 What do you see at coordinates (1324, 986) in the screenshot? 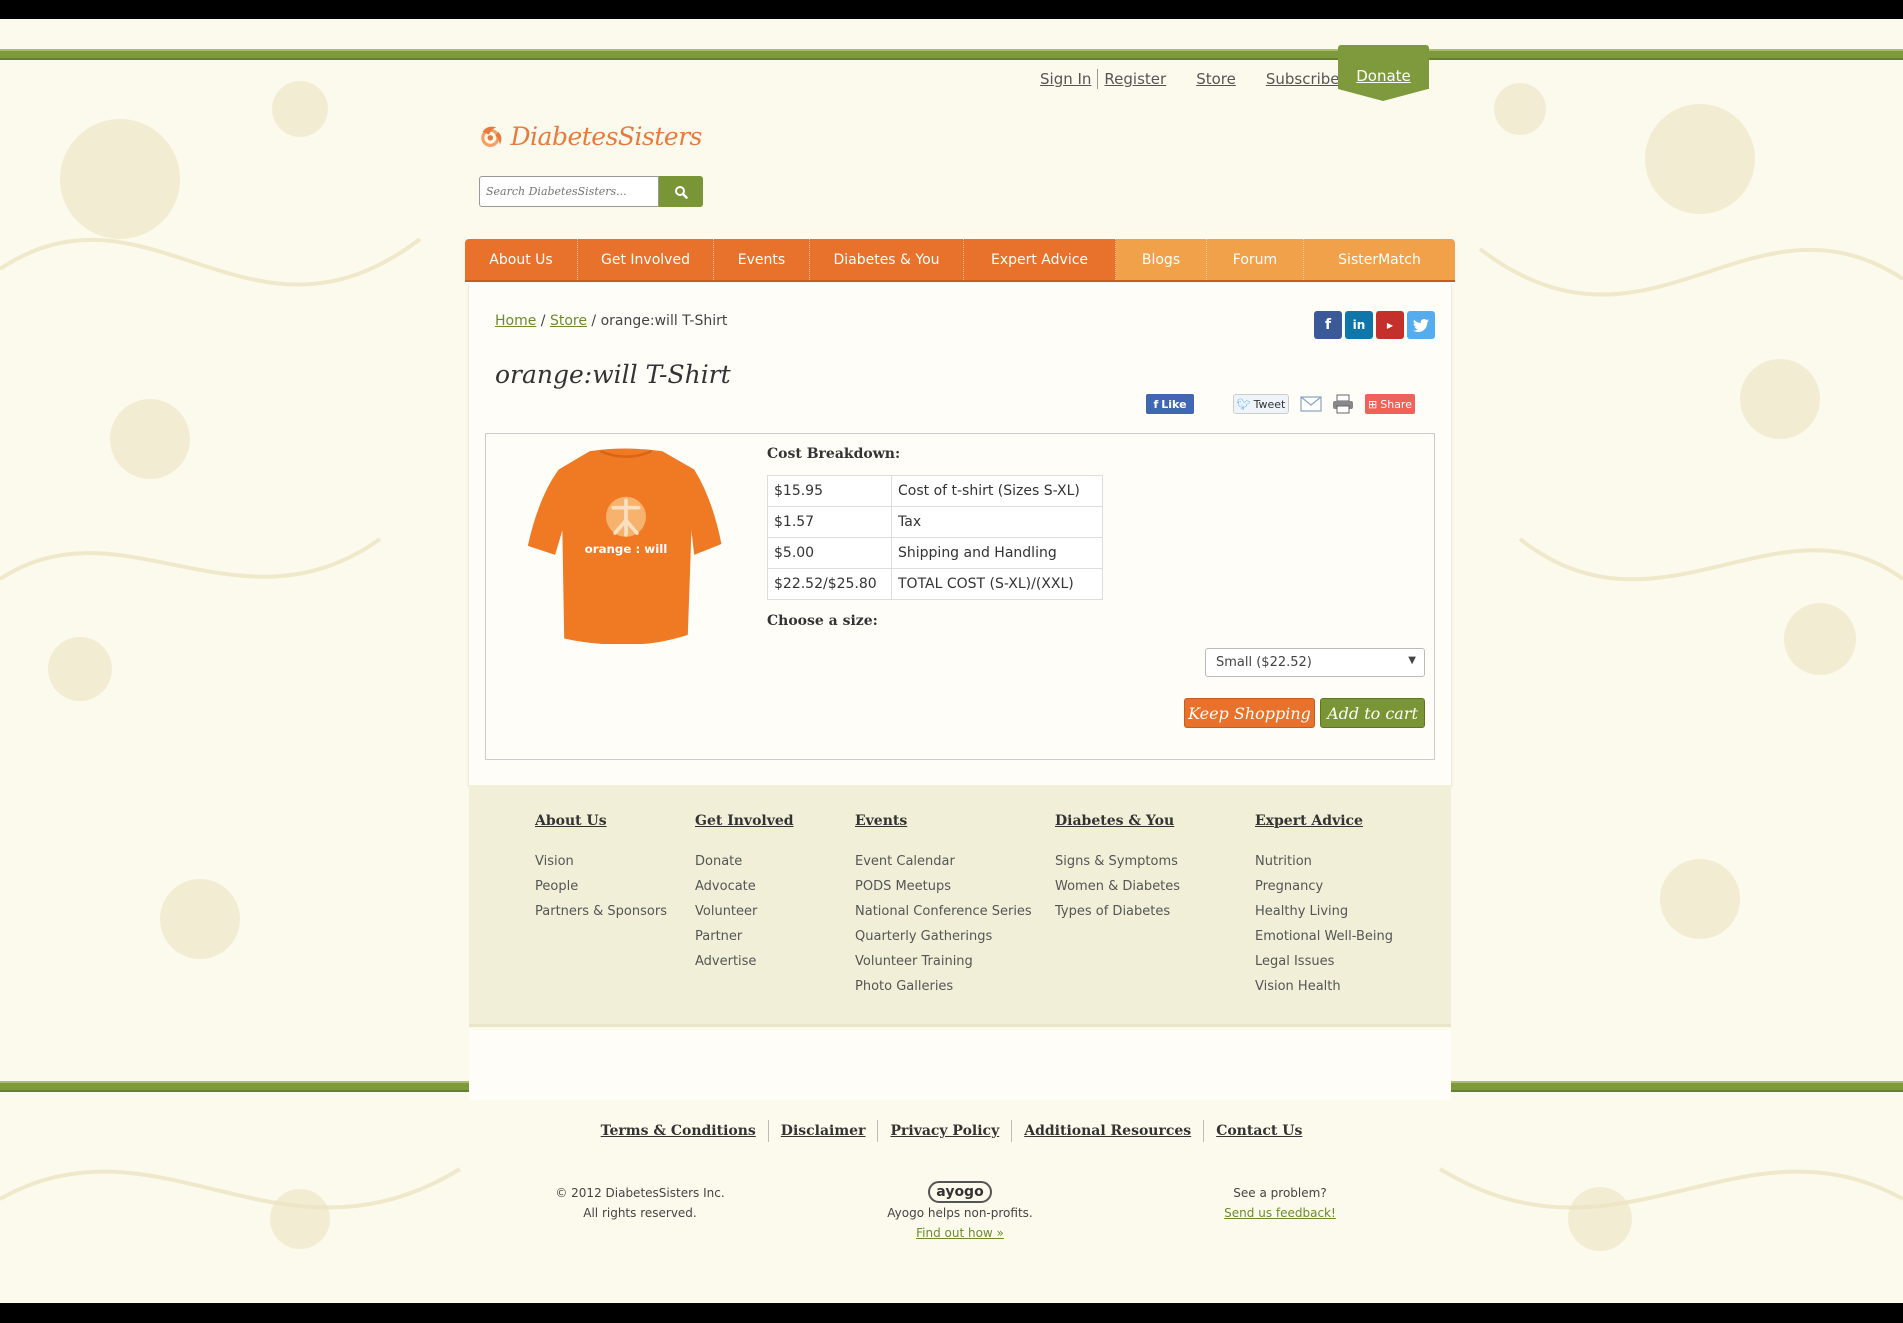
I see `footer-link: Vision Health` at bounding box center [1324, 986].